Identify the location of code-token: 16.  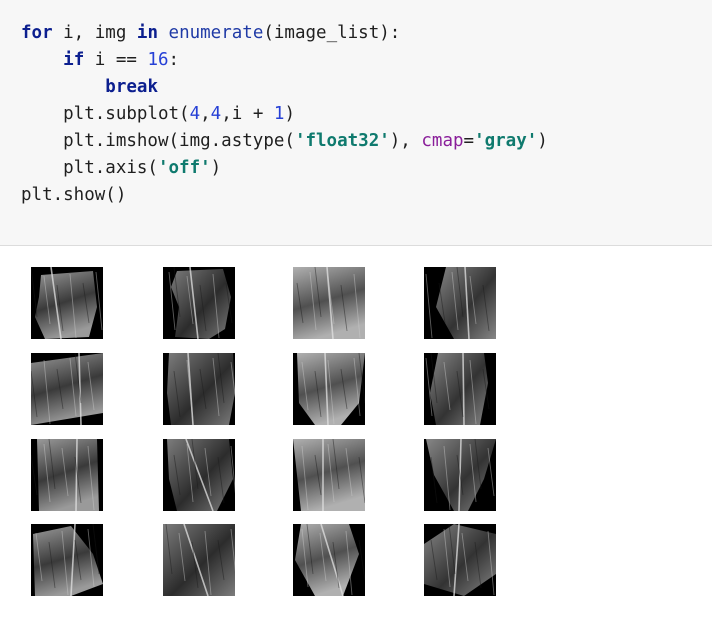
(158, 60).